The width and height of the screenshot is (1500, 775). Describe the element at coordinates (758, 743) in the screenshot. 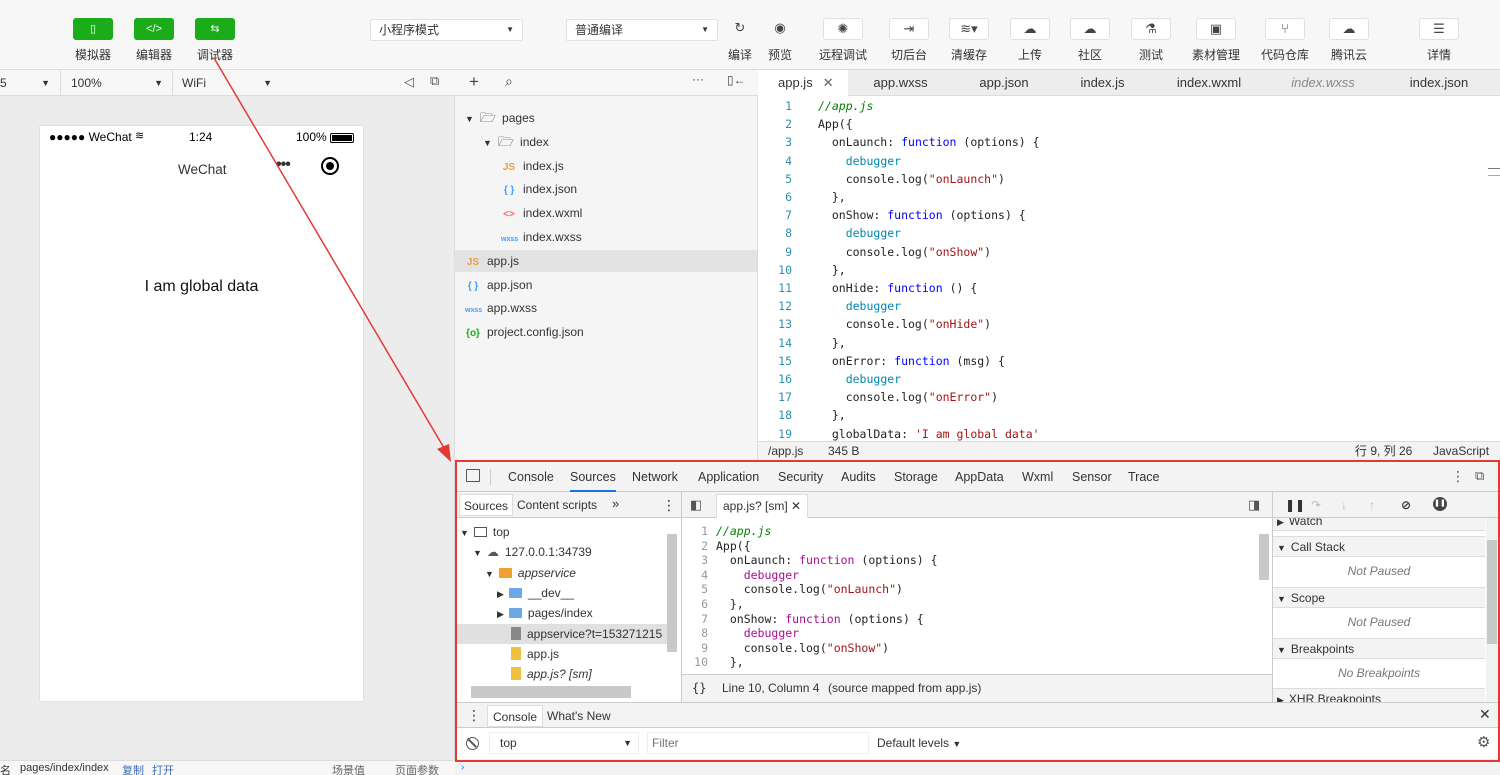

I see `filter-input` at that location.